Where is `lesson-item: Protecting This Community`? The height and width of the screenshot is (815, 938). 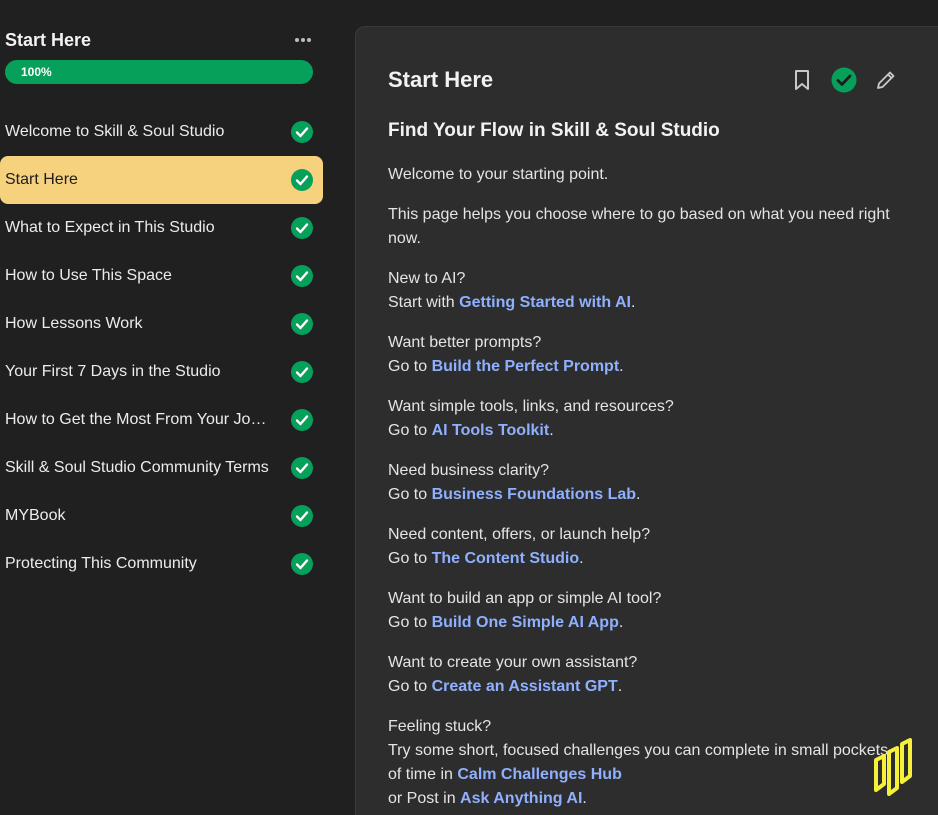 lesson-item: Protecting This Community is located at coordinates (161, 564).